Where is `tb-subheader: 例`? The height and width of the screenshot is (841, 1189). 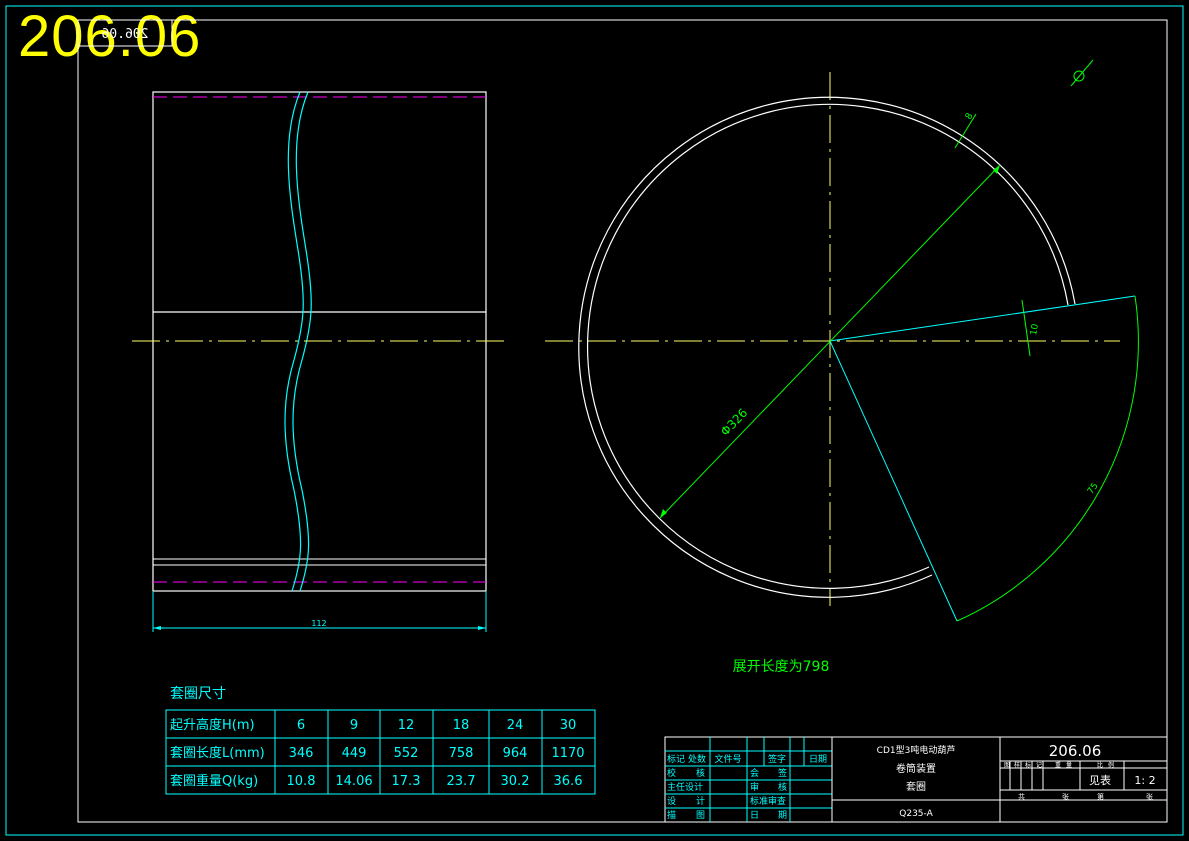
tb-subheader: 例 is located at coordinates (1111, 765).